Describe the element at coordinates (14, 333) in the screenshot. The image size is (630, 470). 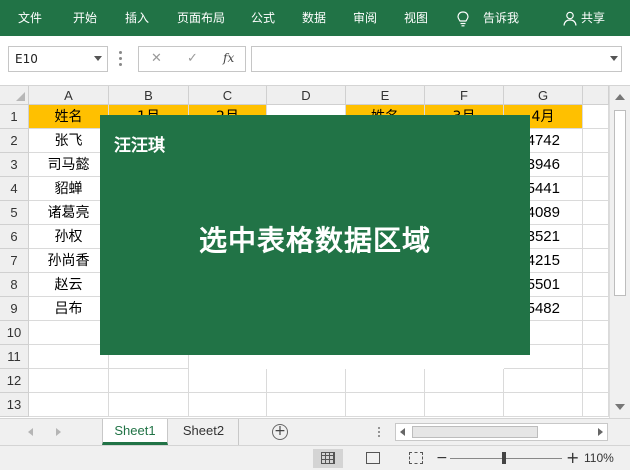
I see `row-header: 10` at that location.